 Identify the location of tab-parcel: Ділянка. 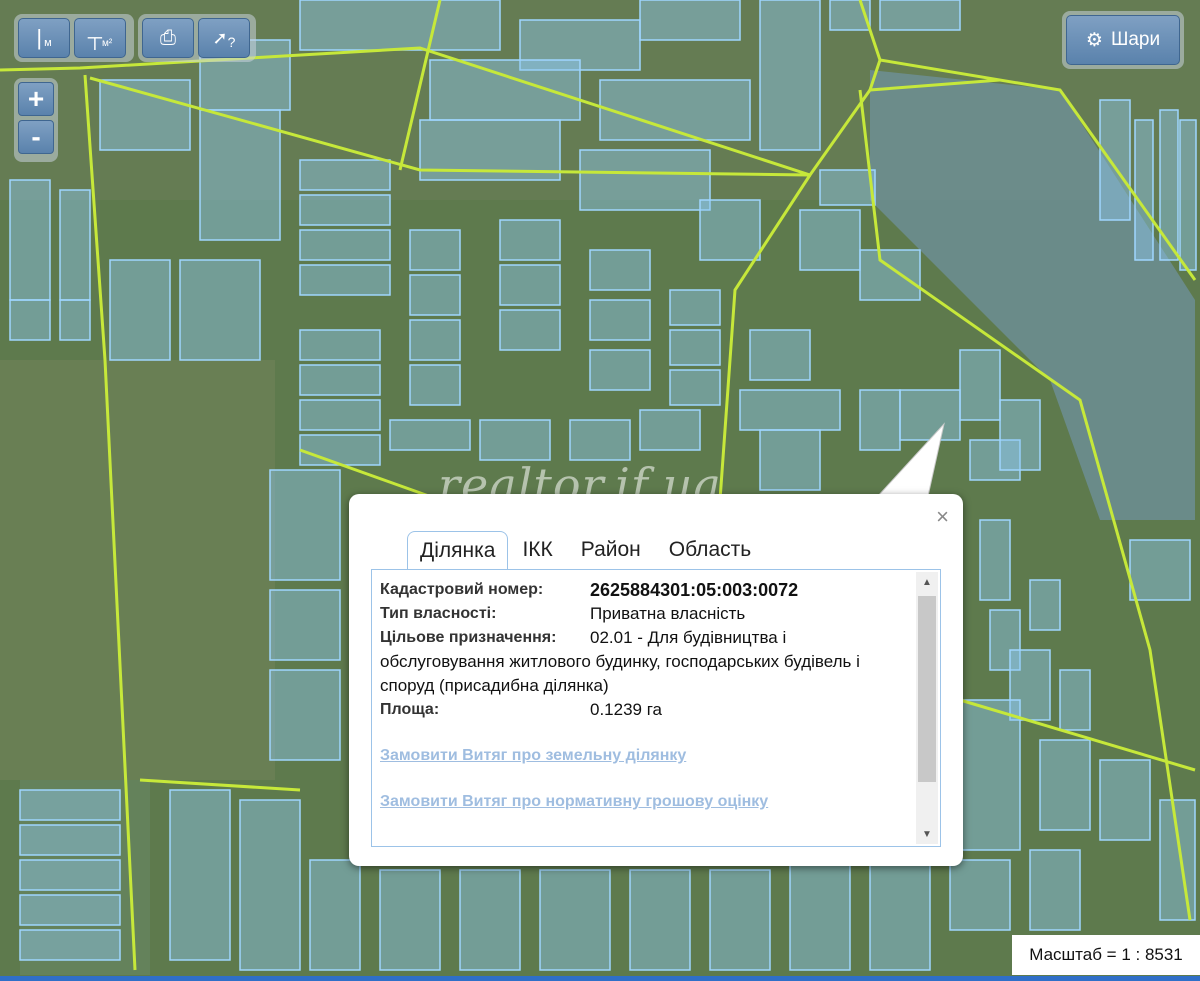
(458, 551).